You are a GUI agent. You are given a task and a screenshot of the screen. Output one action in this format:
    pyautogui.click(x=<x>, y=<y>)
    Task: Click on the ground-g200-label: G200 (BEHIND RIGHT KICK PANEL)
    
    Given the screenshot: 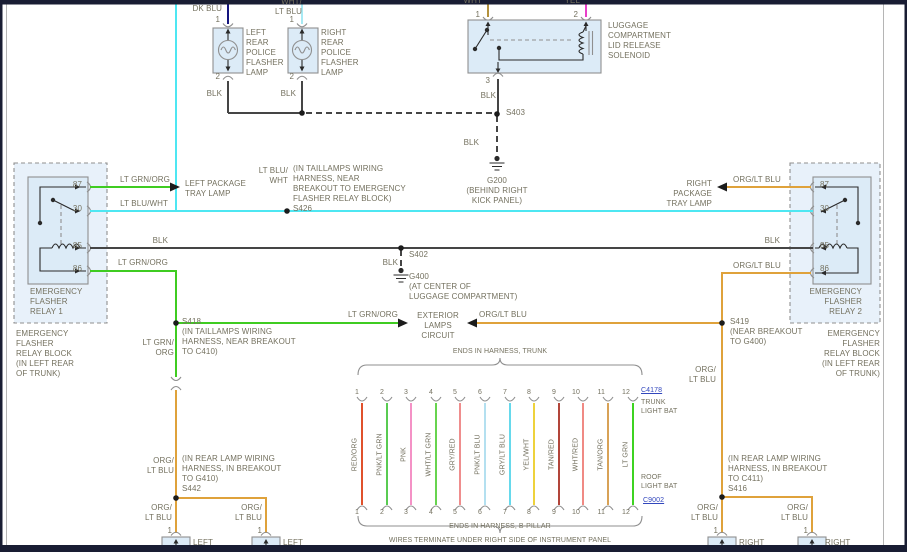 What is the action you would take?
    pyautogui.click(x=497, y=190)
    